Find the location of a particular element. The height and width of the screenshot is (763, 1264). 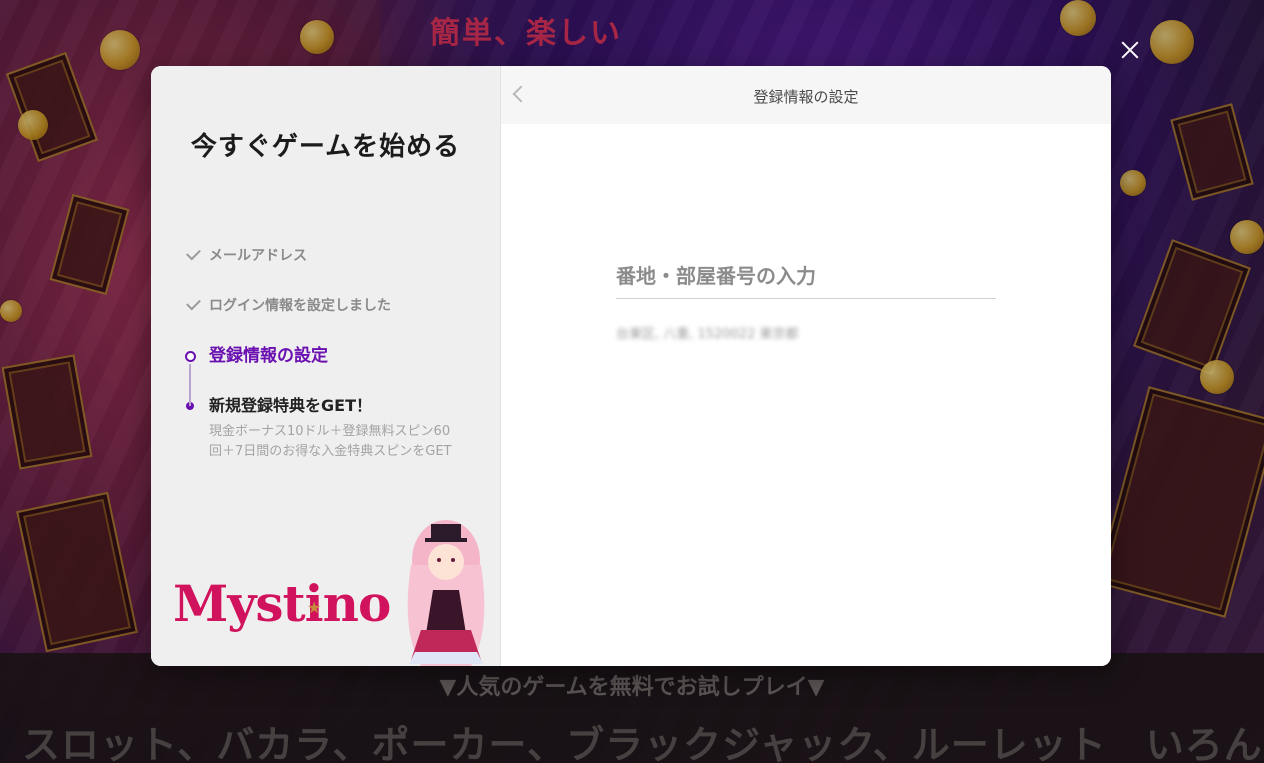

form-title: 登録情報の設定 is located at coordinates (806, 97).